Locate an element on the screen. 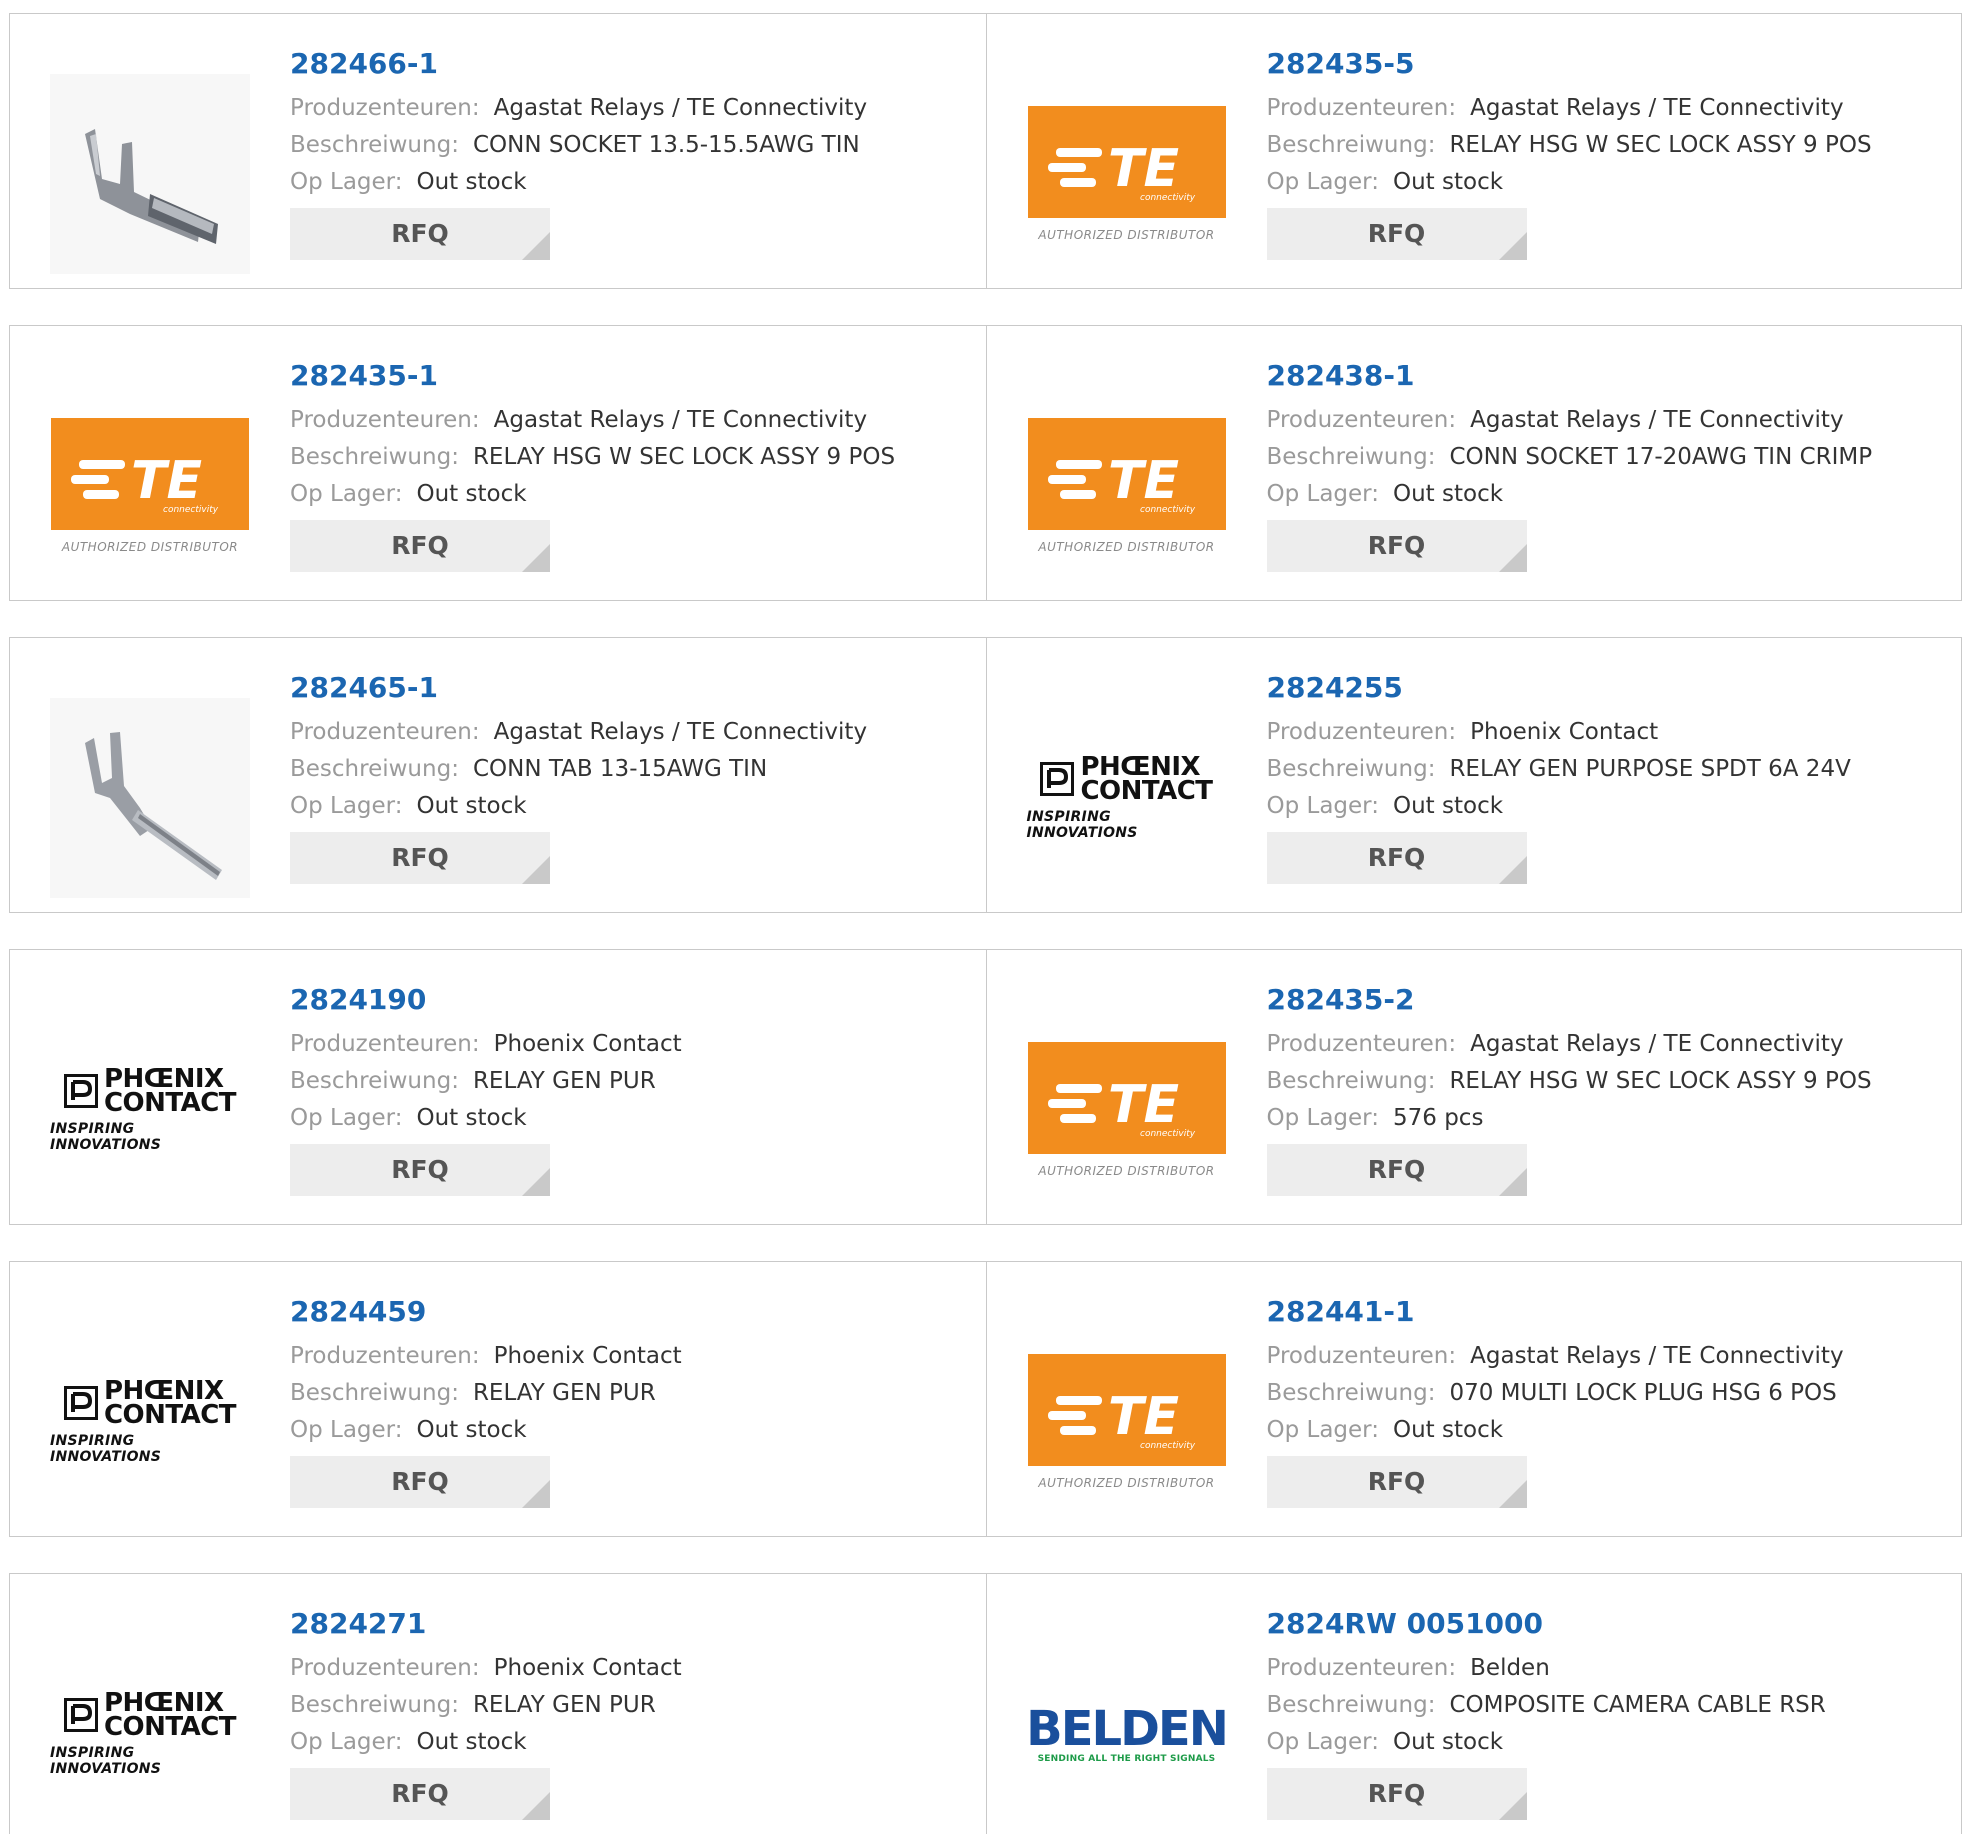  part-number-link: 282466-1 is located at coordinates (628, 67).